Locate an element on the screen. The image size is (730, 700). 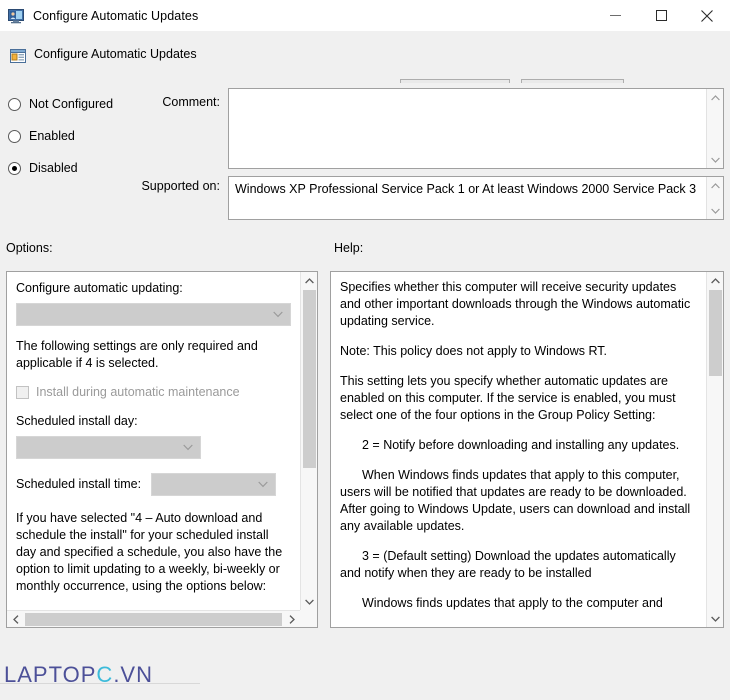
minimize-button is located at coordinates (615, 15).